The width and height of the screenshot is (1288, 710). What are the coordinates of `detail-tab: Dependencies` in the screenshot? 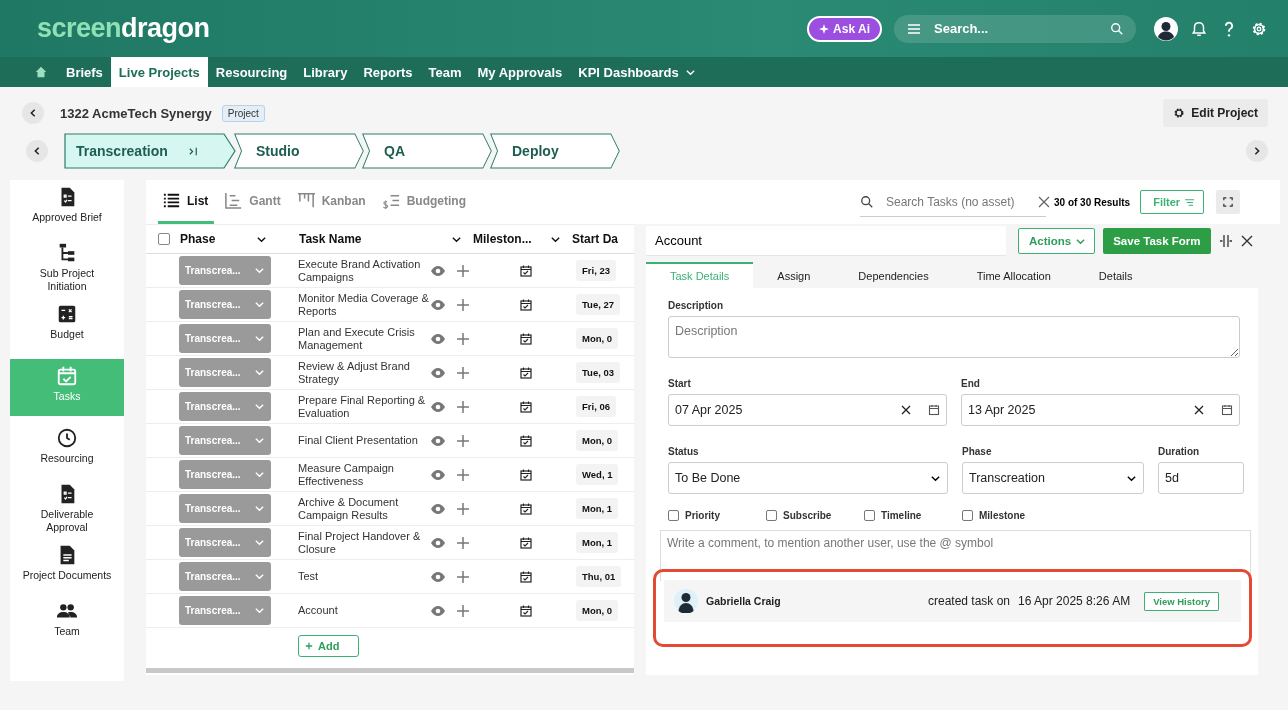 It's located at (893, 275).